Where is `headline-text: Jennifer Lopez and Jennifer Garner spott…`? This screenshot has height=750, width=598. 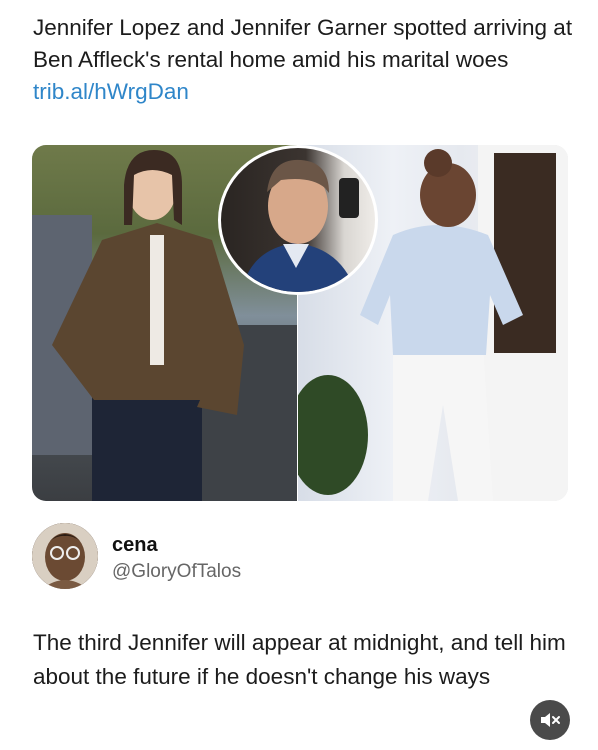 headline-text: Jennifer Lopez and Jennifer Garner spott… is located at coordinates (303, 43).